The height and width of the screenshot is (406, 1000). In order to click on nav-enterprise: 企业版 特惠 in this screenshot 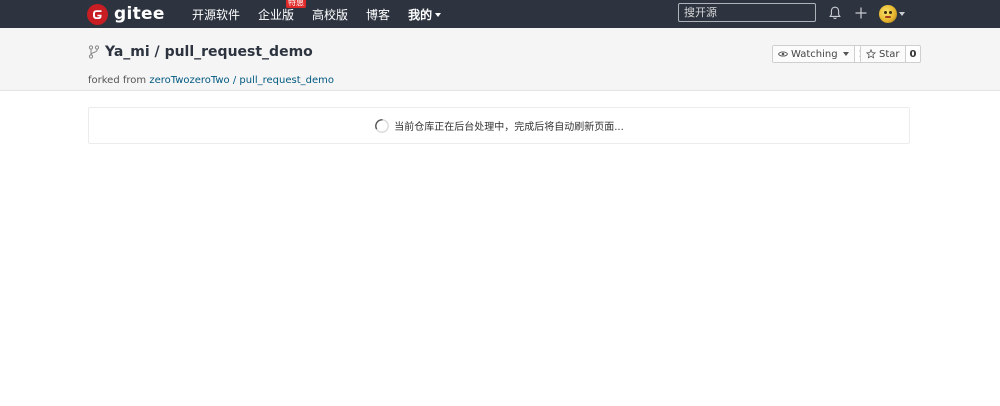, I will do `click(282, 11)`.